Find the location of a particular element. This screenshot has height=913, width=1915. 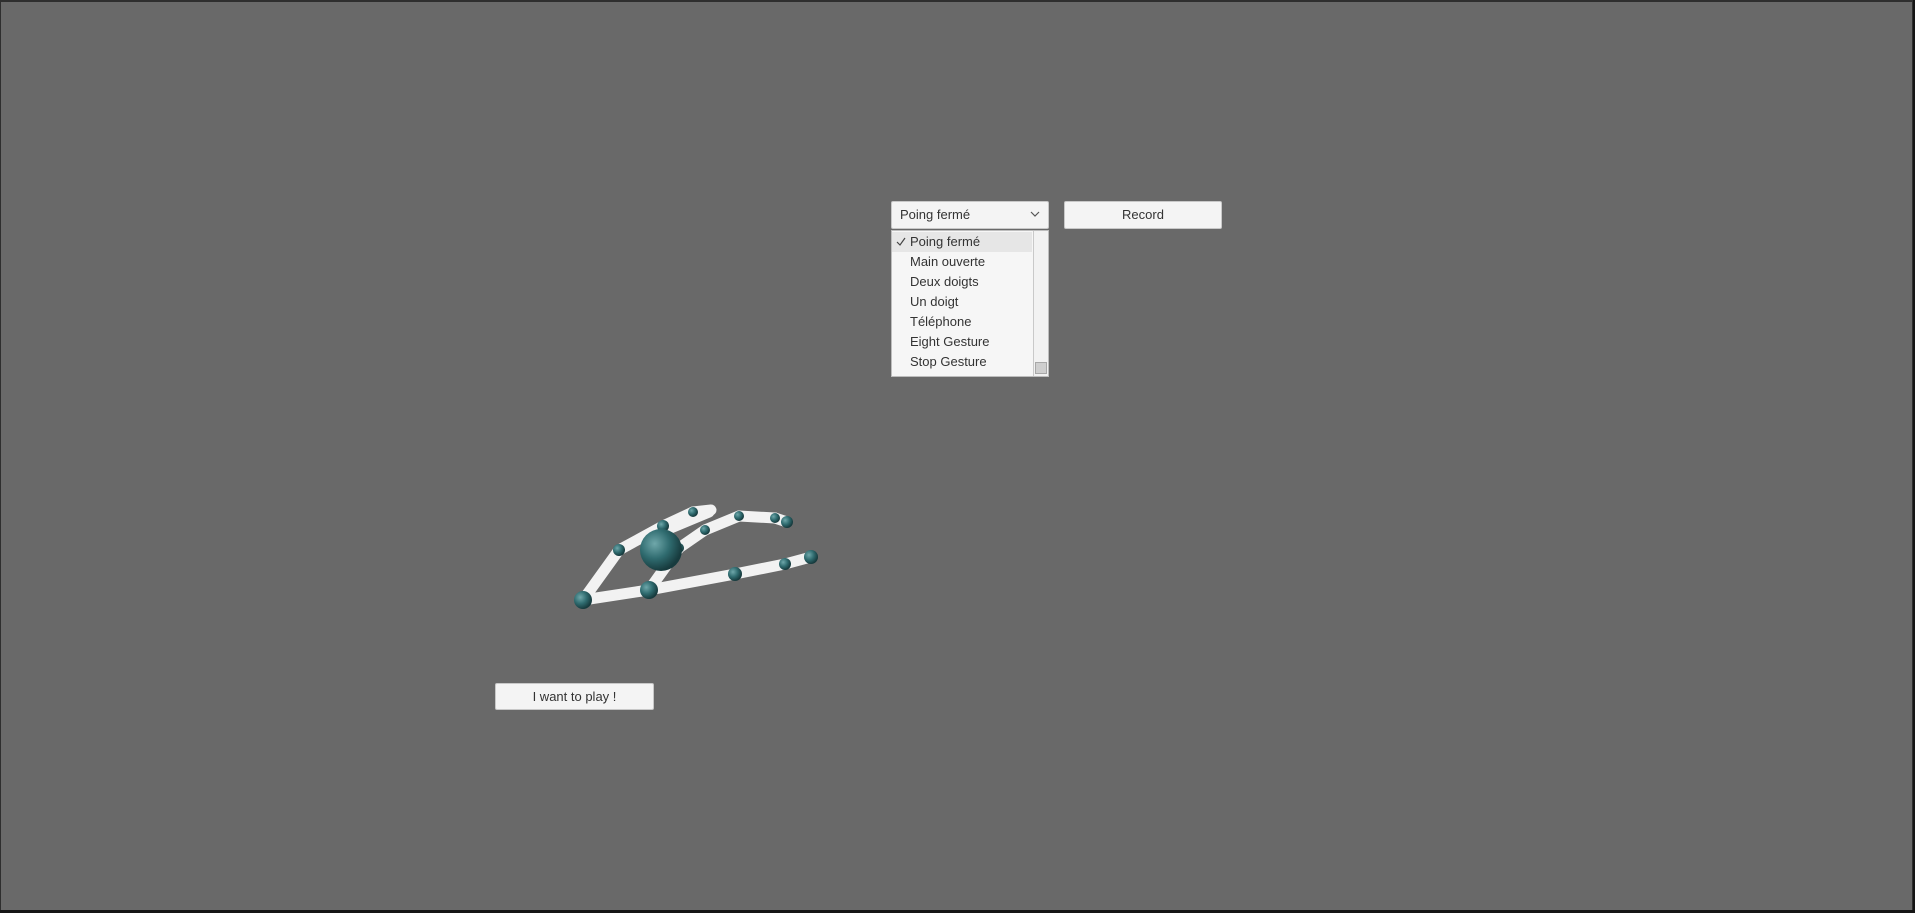

play-button: I want to play ! is located at coordinates (574, 696).